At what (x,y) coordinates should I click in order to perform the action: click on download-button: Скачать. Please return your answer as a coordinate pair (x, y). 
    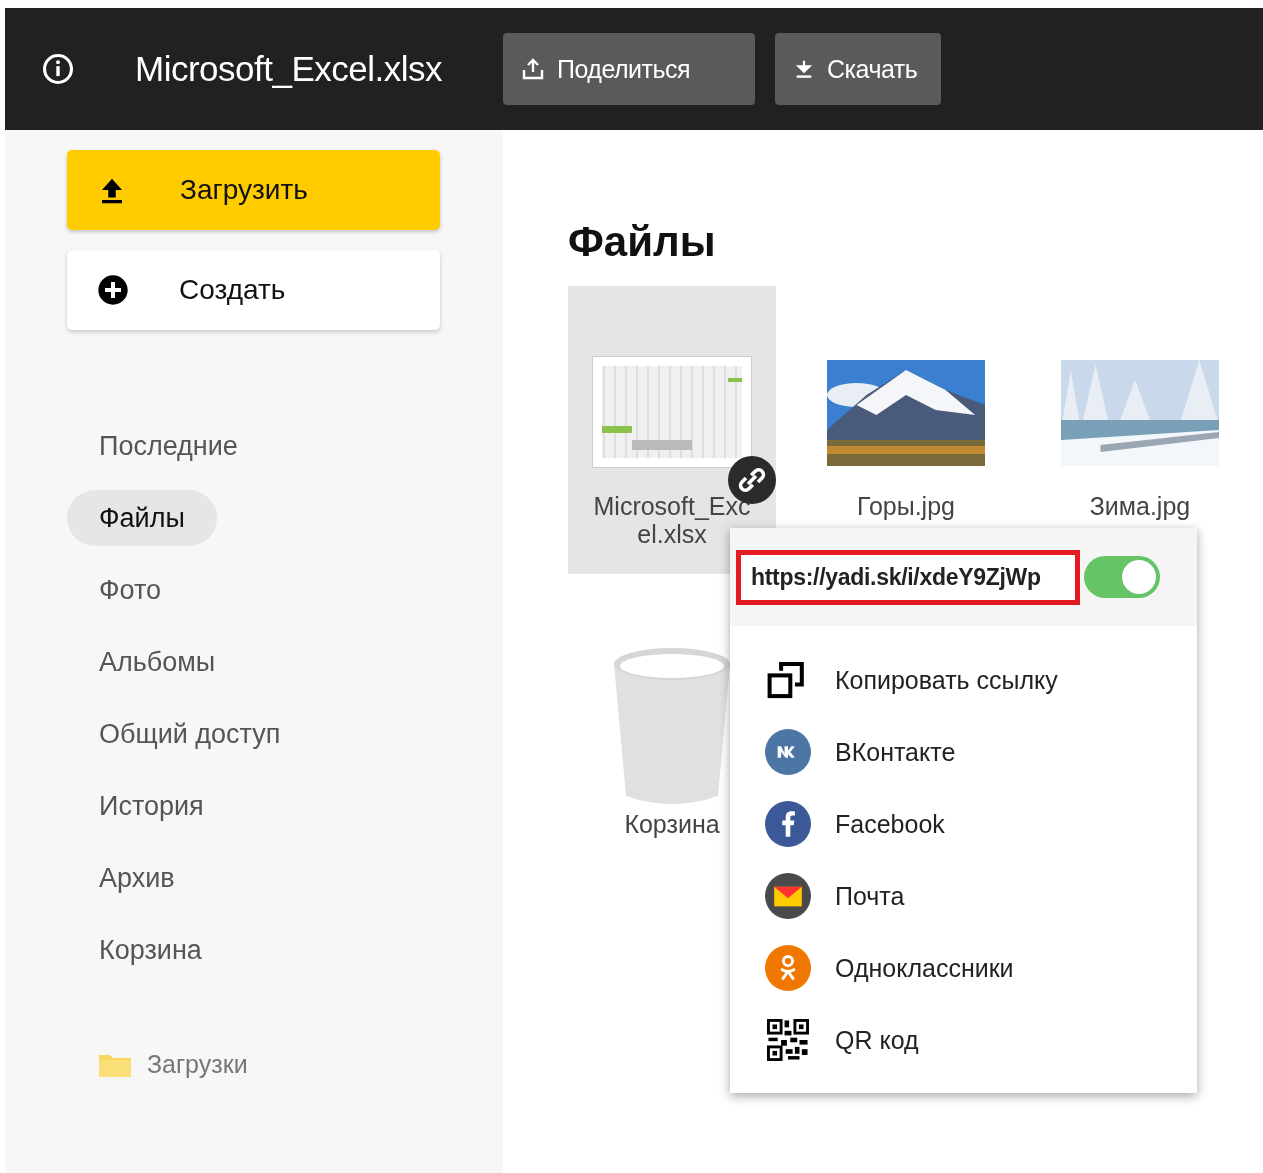
    Looking at the image, I should click on (858, 69).